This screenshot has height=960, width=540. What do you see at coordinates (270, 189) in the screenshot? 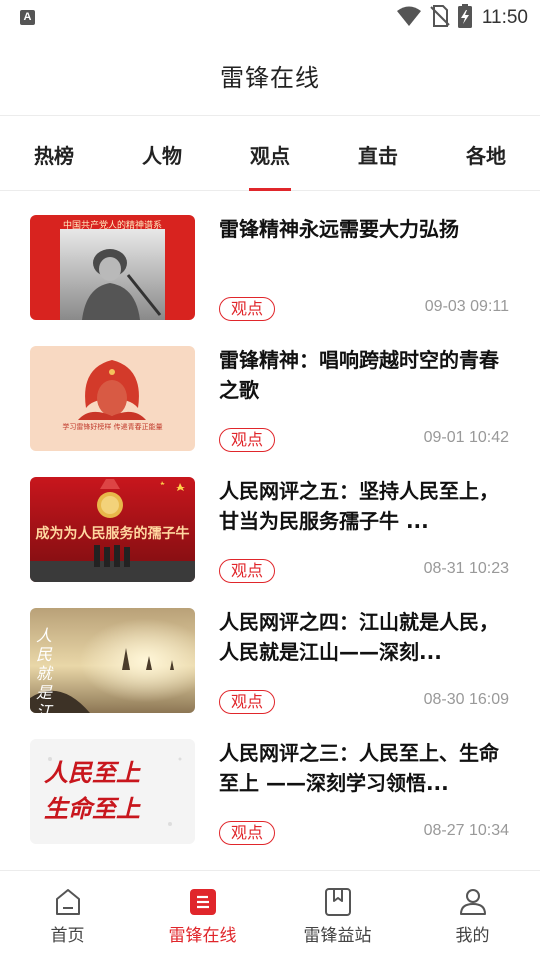
I see `active-tab-indicator` at bounding box center [270, 189].